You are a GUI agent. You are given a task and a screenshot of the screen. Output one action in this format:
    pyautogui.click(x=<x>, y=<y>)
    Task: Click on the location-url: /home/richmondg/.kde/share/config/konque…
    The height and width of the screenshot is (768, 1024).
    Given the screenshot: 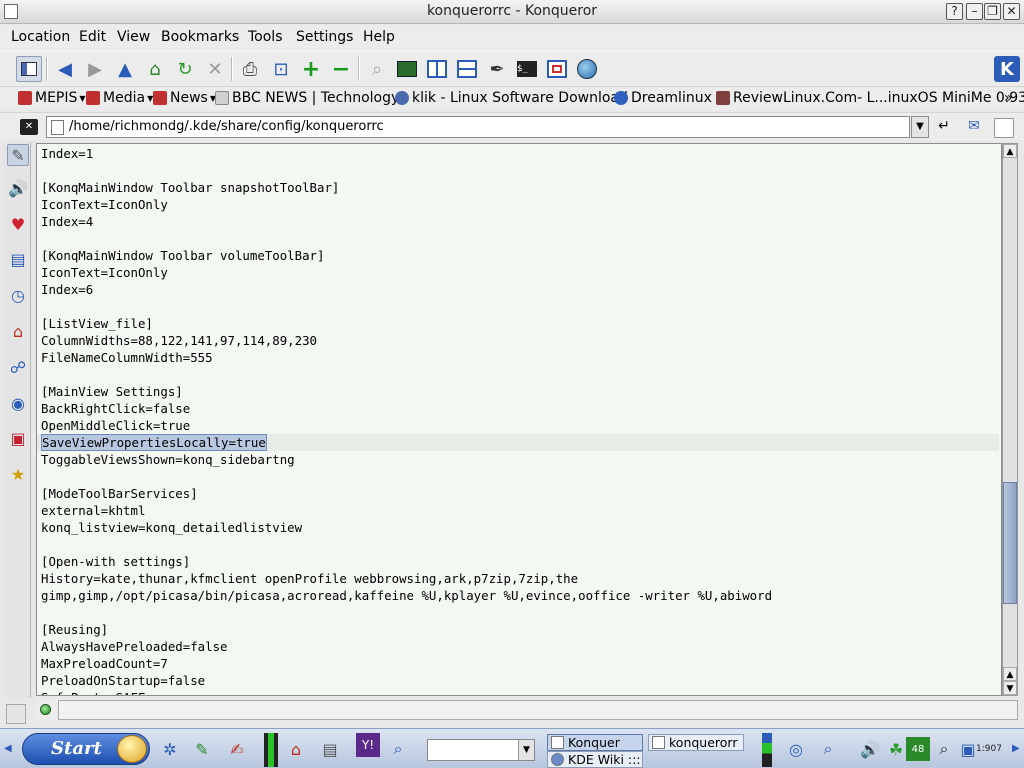 What is the action you would take?
    pyautogui.click(x=226, y=126)
    